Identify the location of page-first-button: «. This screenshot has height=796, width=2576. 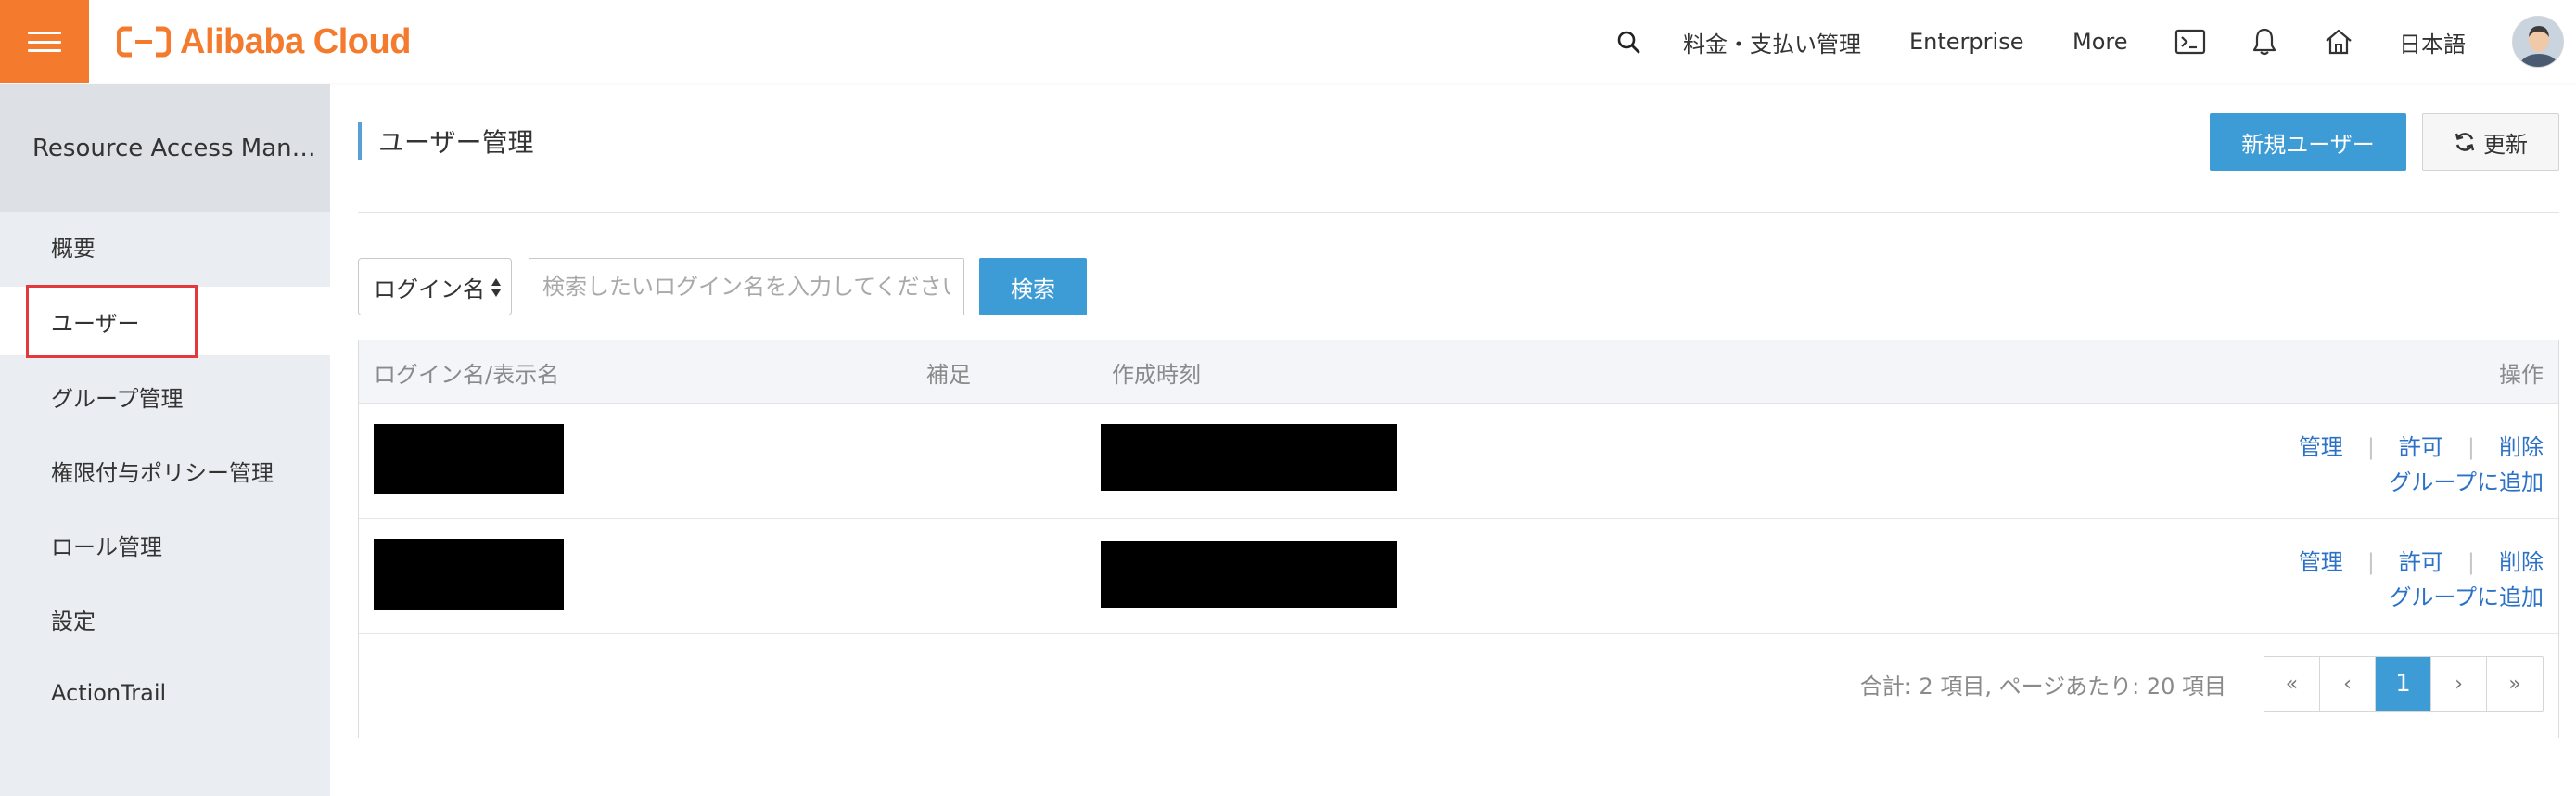
(2292, 684).